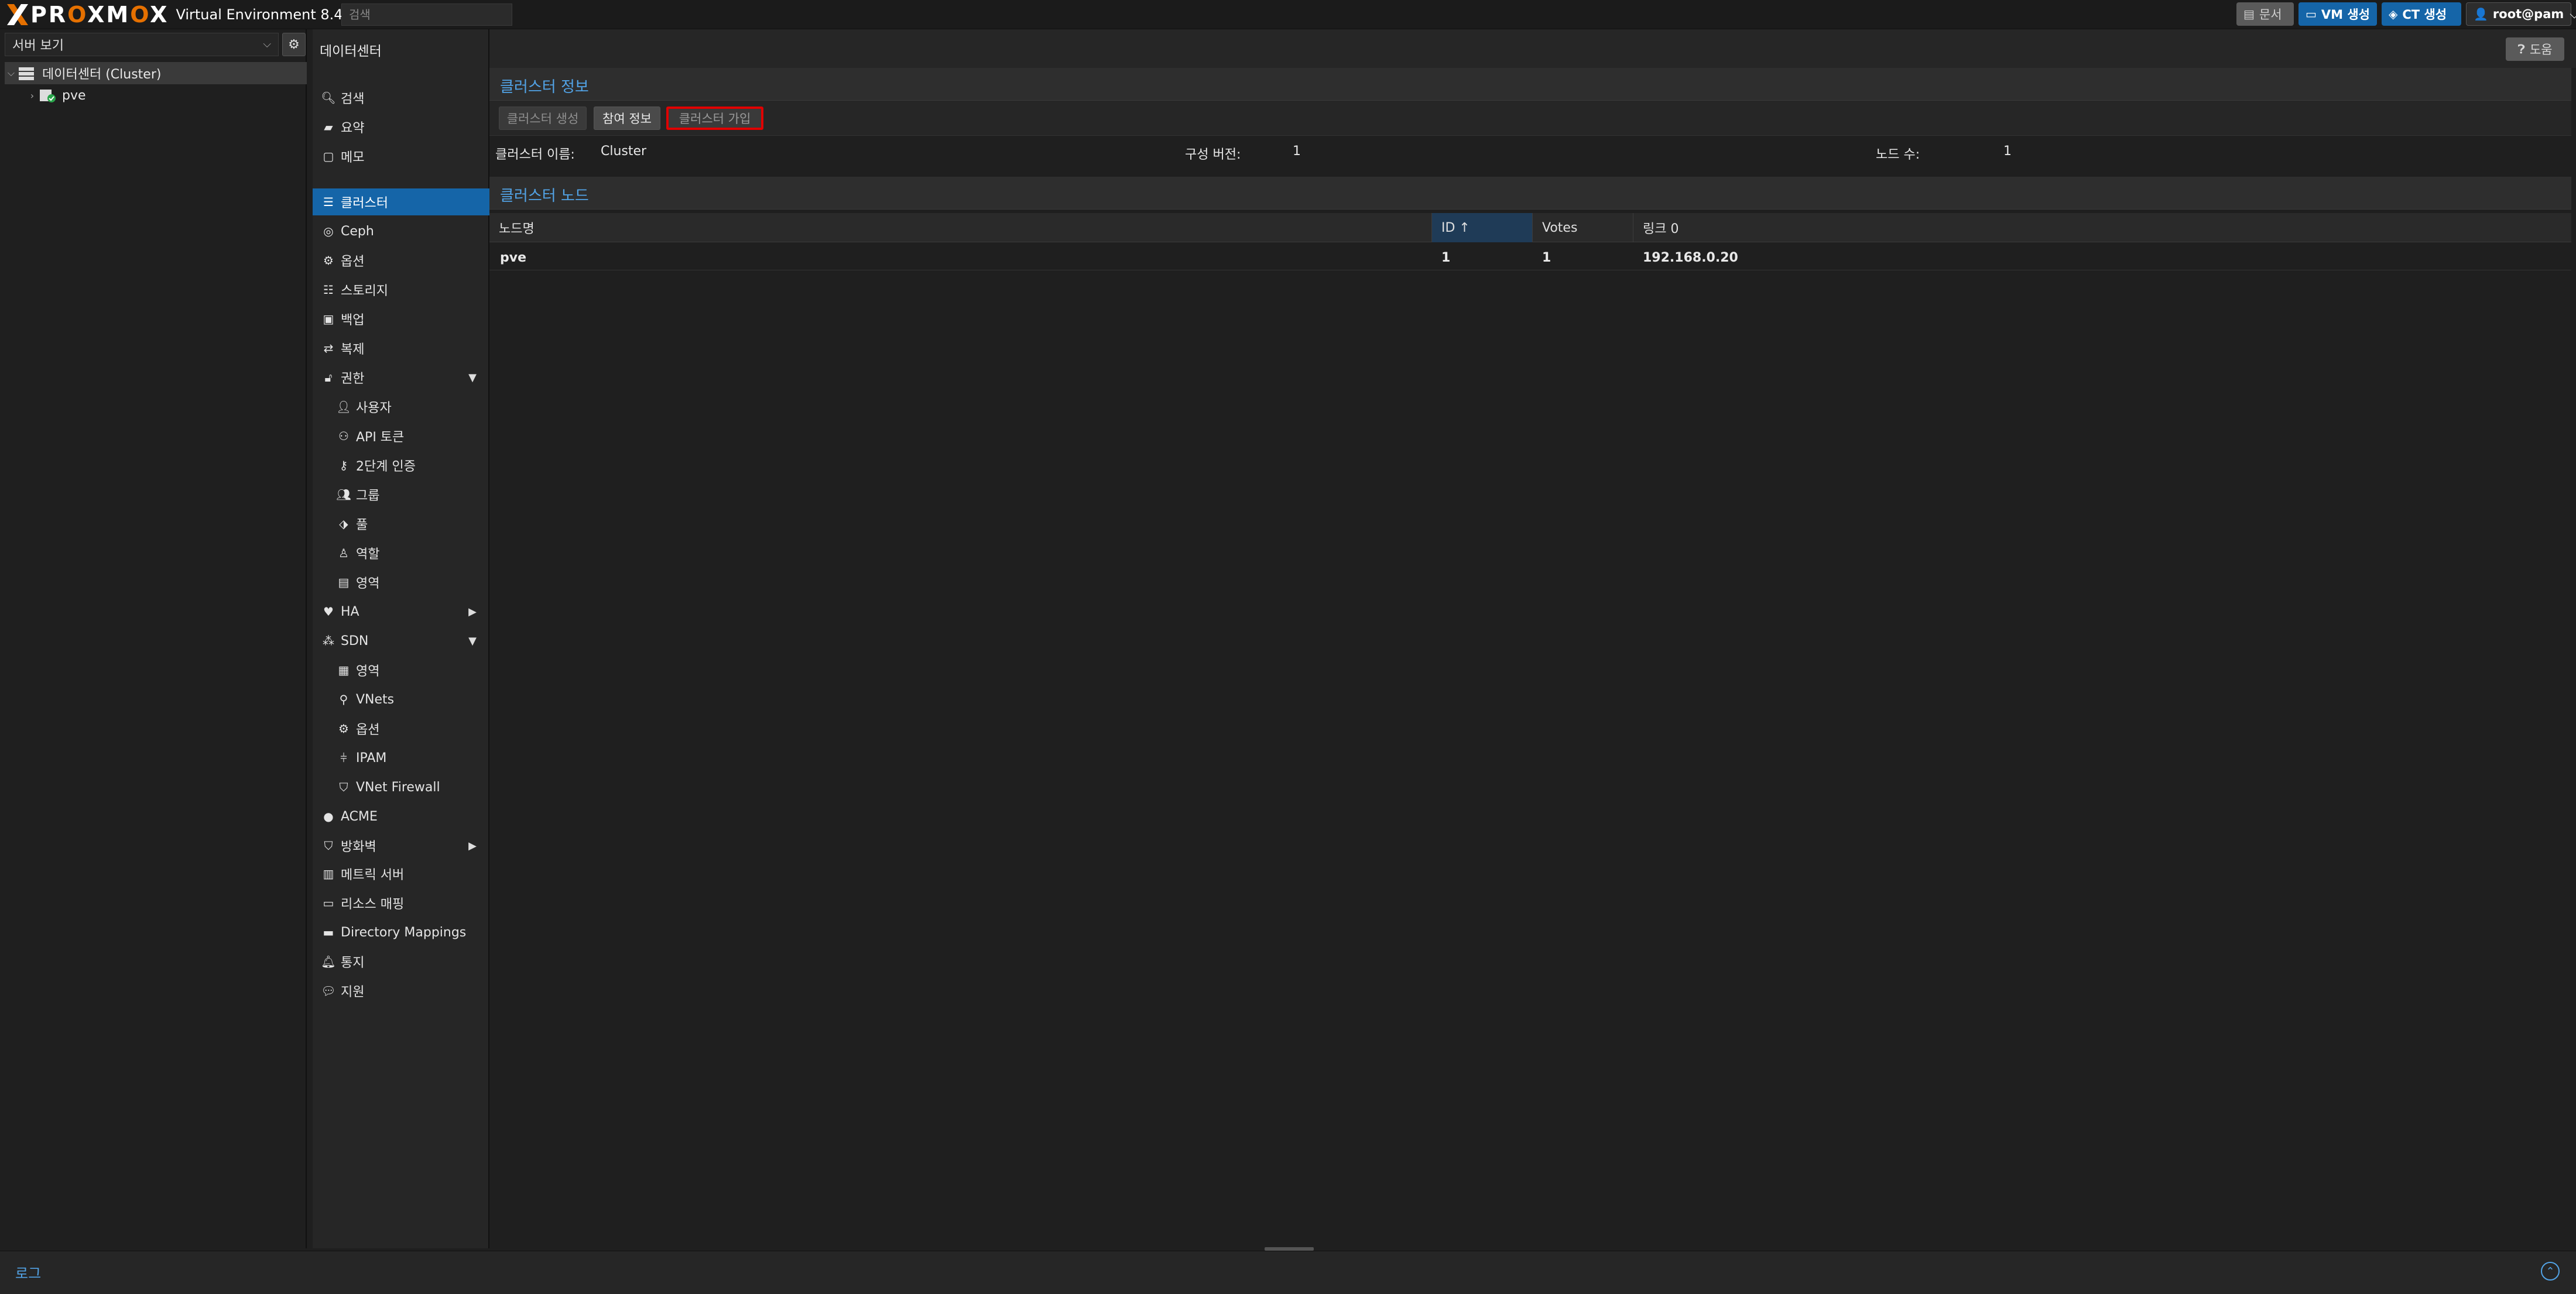  What do you see at coordinates (401, 201) in the screenshot?
I see `nav-item-cluster: ☰ 클러스터` at bounding box center [401, 201].